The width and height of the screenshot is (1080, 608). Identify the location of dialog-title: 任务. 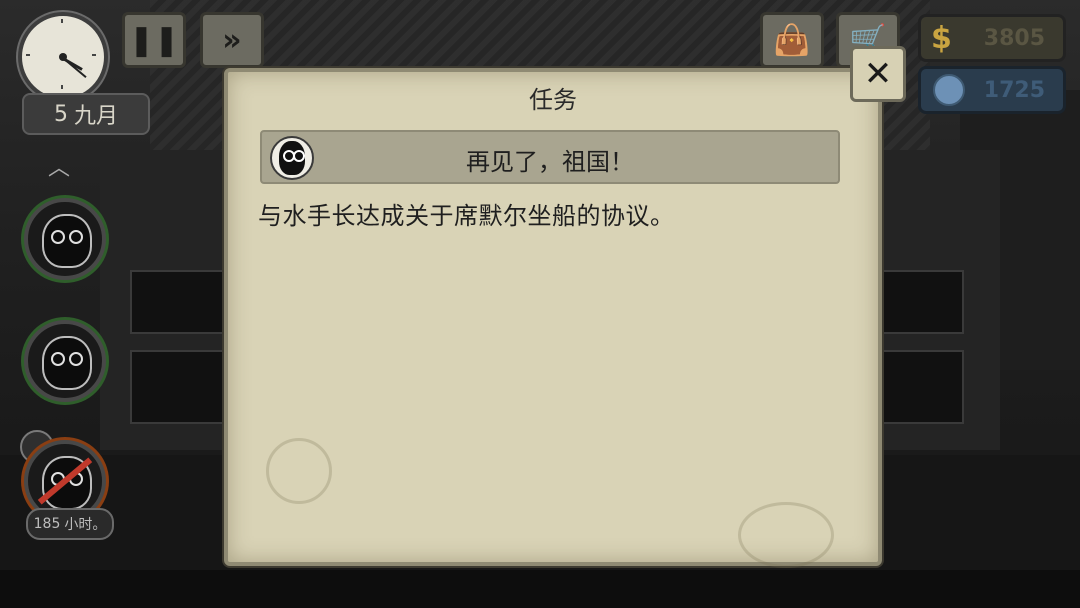
(553, 100).